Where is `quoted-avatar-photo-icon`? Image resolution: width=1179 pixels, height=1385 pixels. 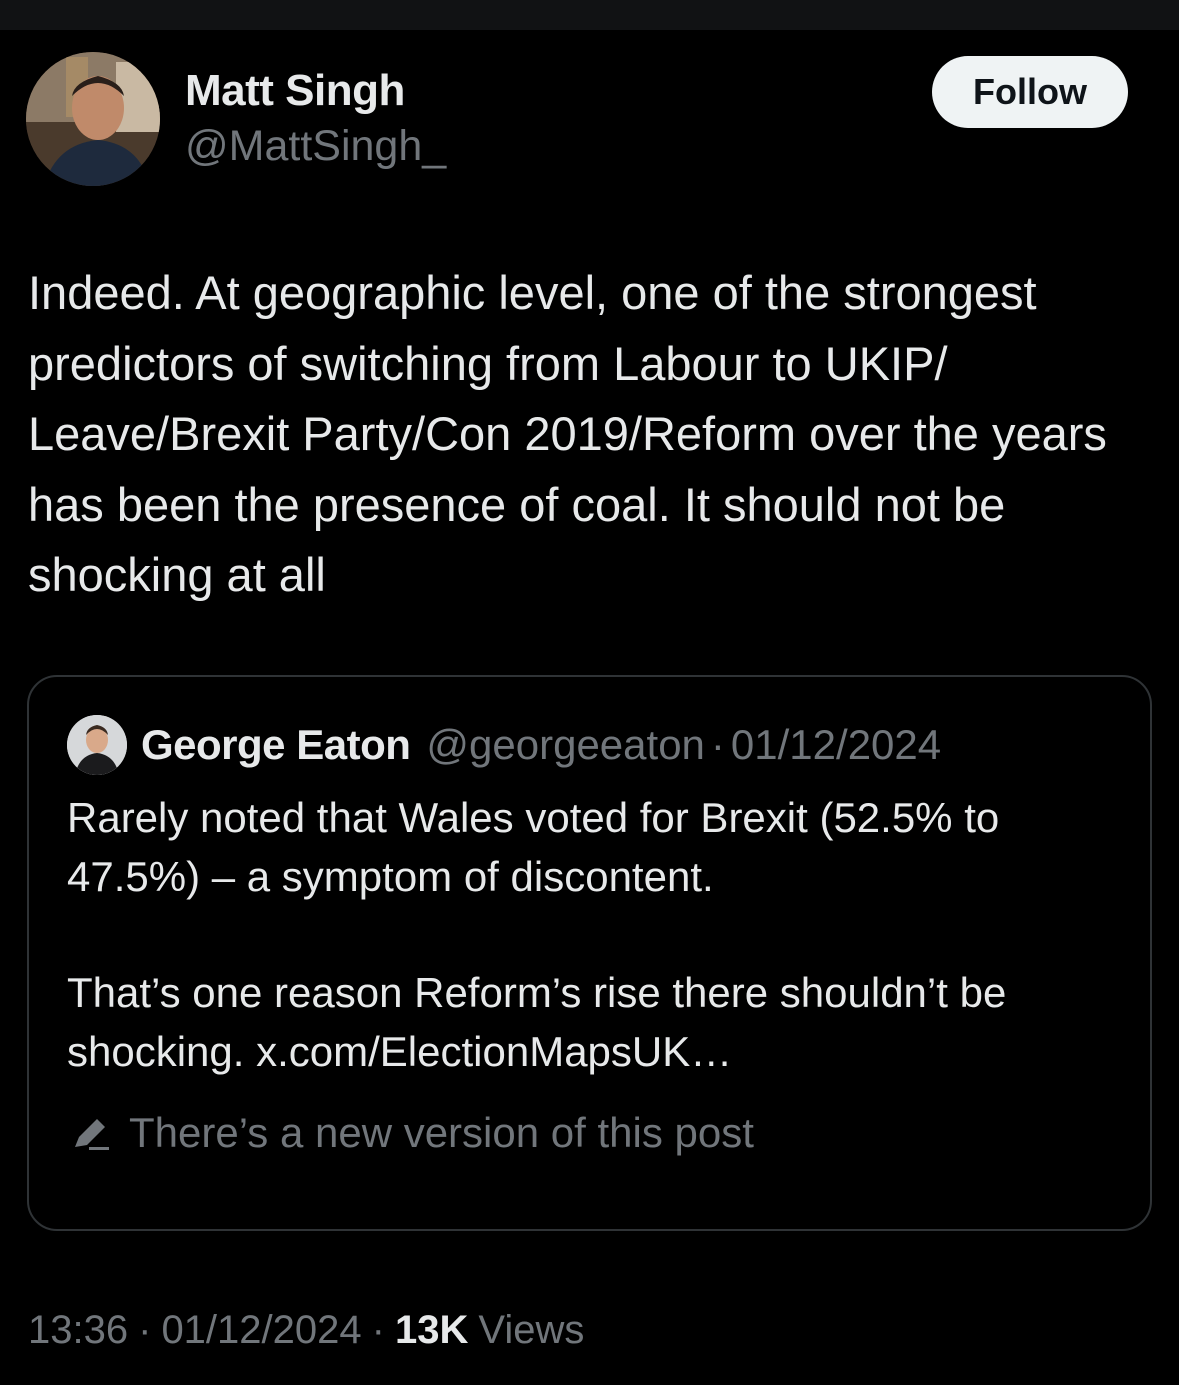
quoted-avatar-photo-icon is located at coordinates (97, 745).